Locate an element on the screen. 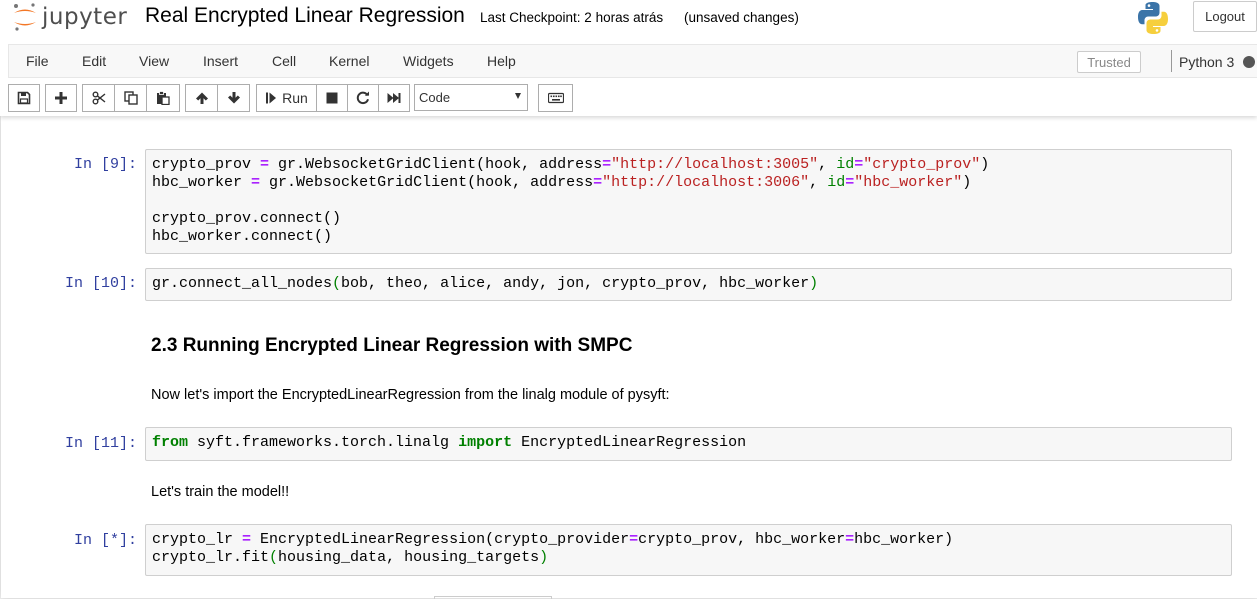  code-line: crypto_prov.connect() is located at coordinates (247, 218).